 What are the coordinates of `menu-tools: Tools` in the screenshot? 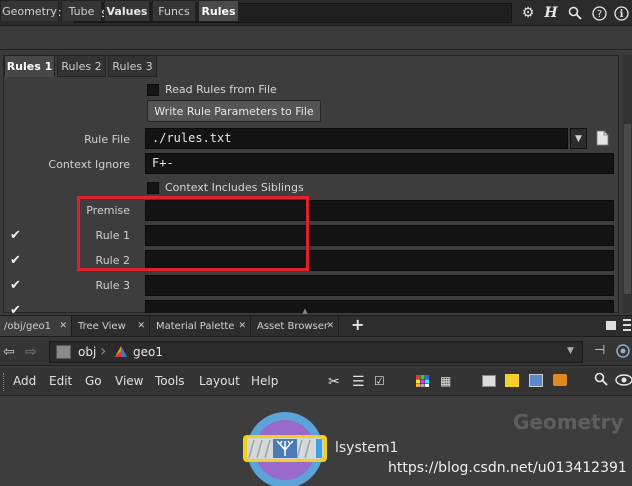 It's located at (170, 381).